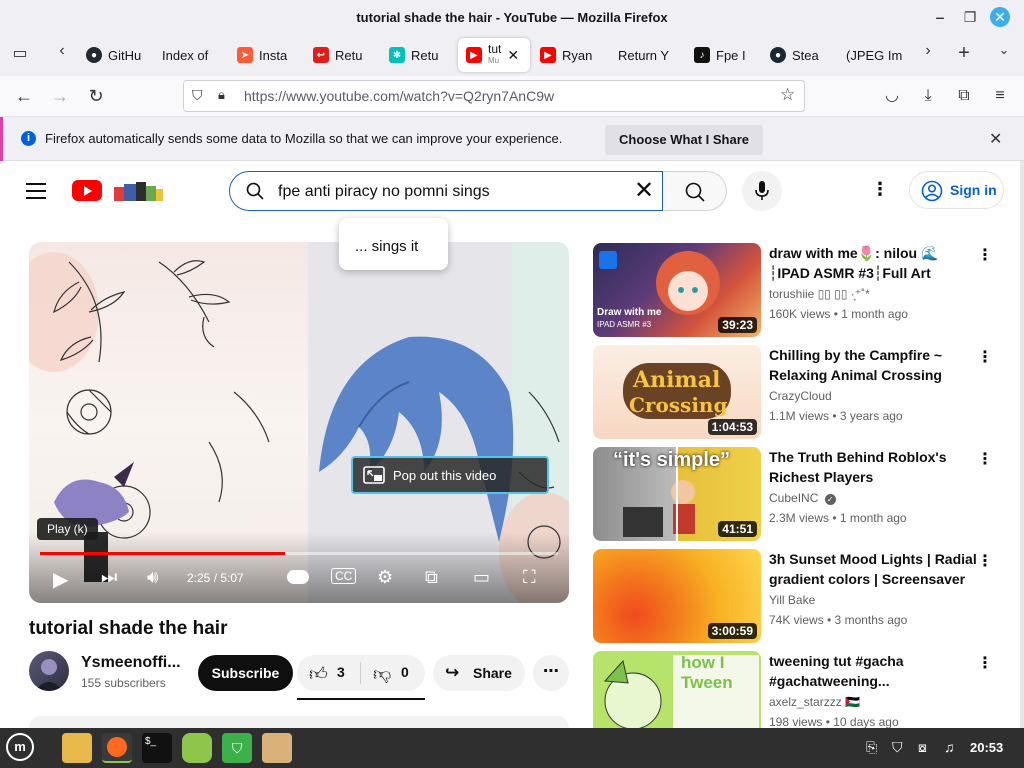  I want to click on tab-jpeg: (JPEG Im, so click(878, 55).